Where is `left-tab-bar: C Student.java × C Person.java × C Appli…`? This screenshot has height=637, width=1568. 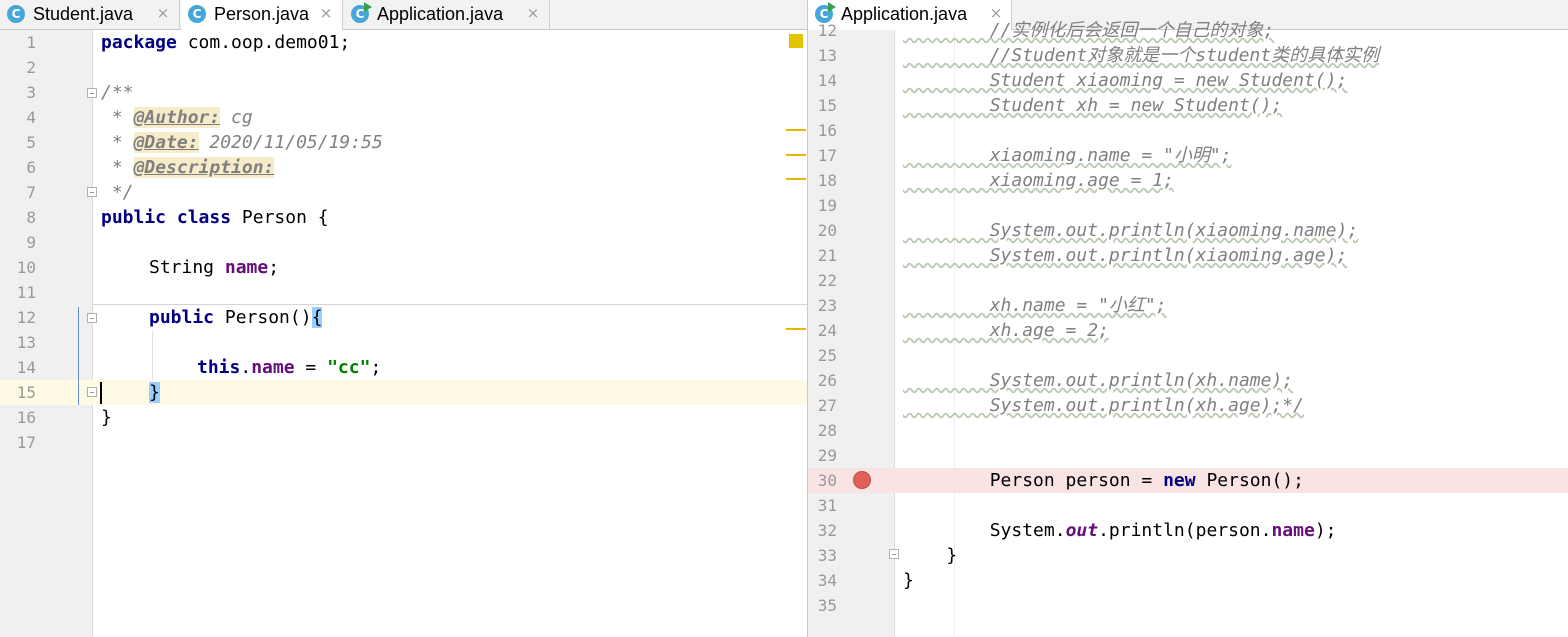
left-tab-bar: C Student.java × C Person.java × C Appli… is located at coordinates (403, 15).